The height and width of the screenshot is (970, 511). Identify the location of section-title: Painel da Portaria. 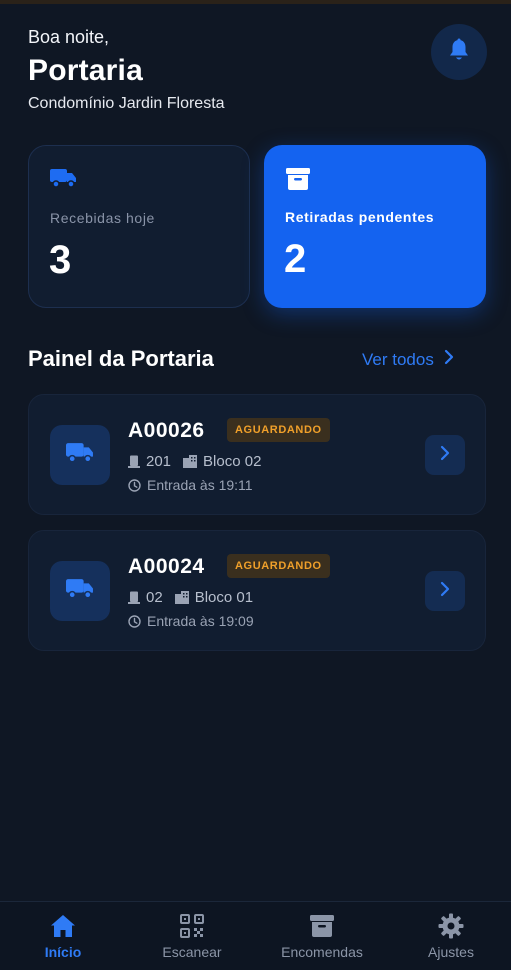
(121, 358).